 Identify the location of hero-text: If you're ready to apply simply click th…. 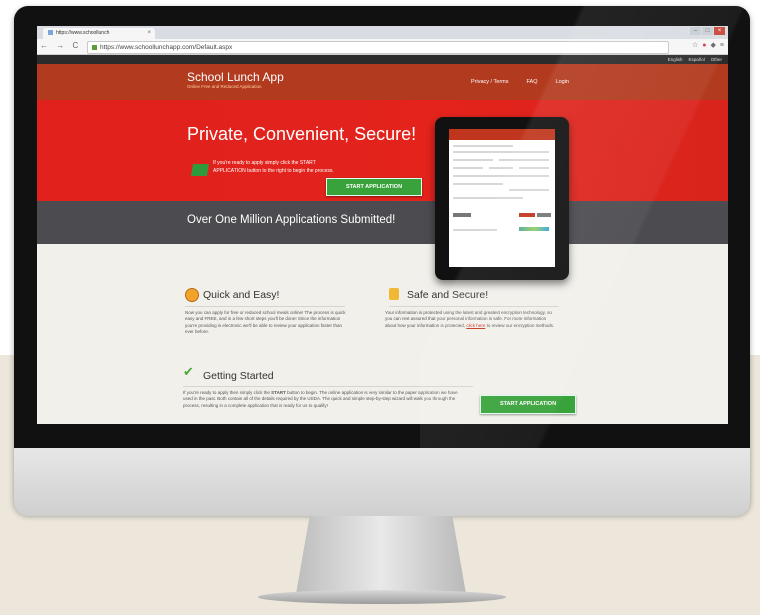
(273, 167).